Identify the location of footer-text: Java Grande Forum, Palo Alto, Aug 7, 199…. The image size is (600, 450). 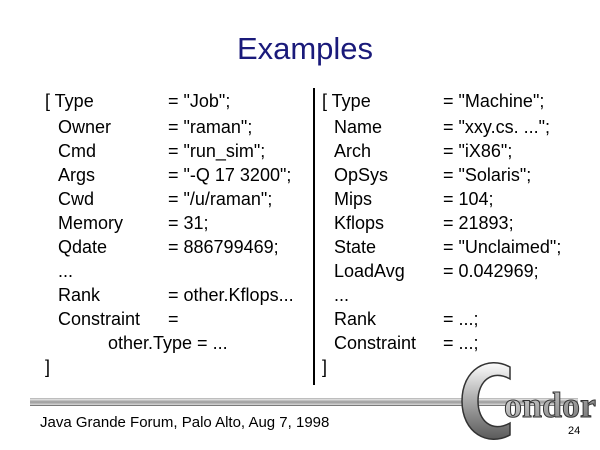
(185, 422).